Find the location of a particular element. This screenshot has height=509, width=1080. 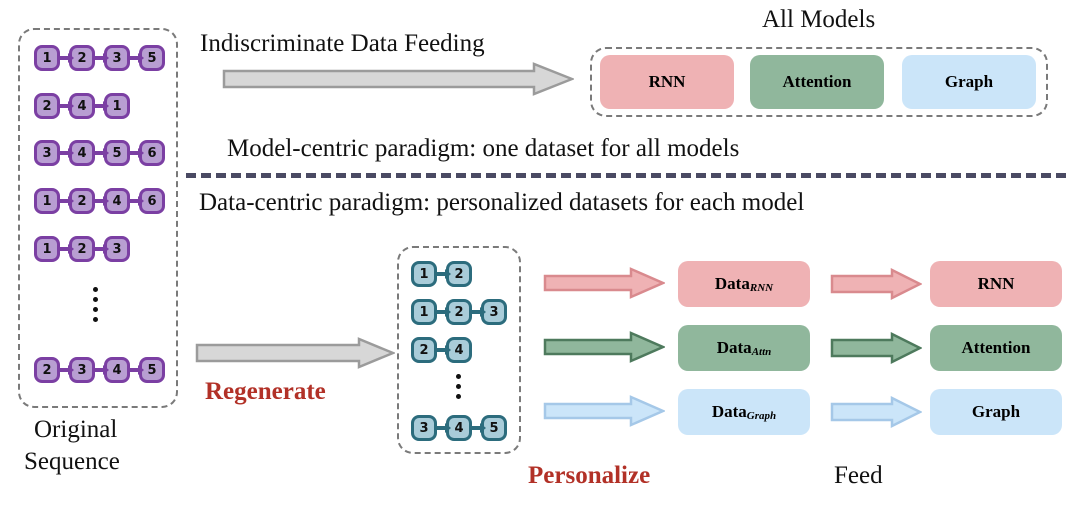

sequence-row: 2 3 4 5 is located at coordinates (99, 370).